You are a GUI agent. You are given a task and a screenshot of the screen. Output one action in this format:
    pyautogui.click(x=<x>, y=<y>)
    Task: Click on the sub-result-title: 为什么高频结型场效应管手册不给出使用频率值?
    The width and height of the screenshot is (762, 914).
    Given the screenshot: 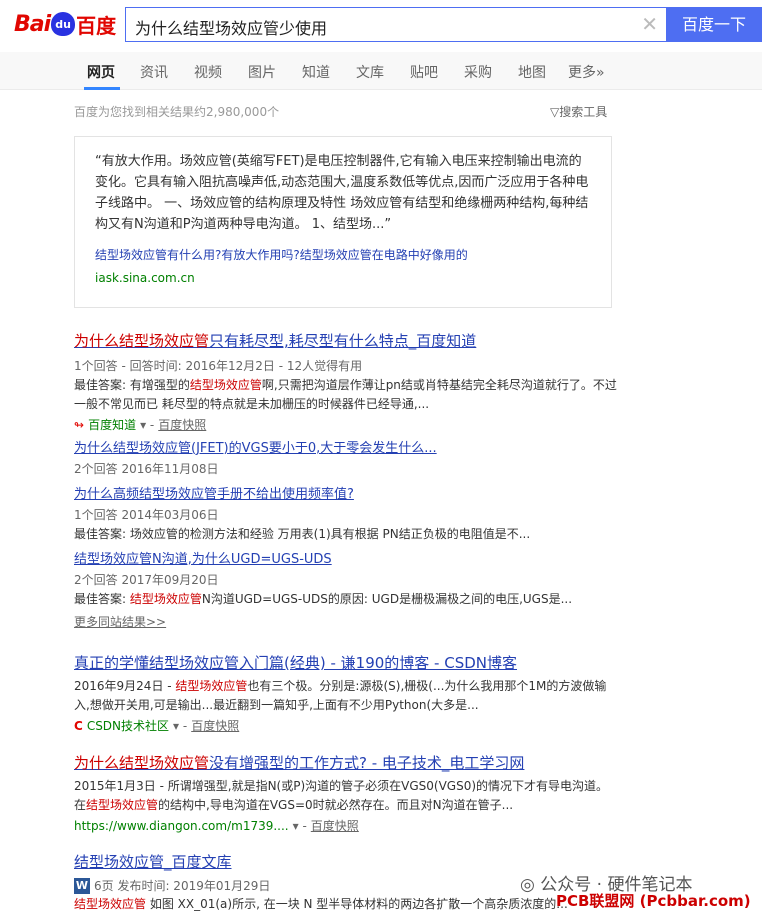 What is the action you would take?
    pyautogui.click(x=346, y=492)
    